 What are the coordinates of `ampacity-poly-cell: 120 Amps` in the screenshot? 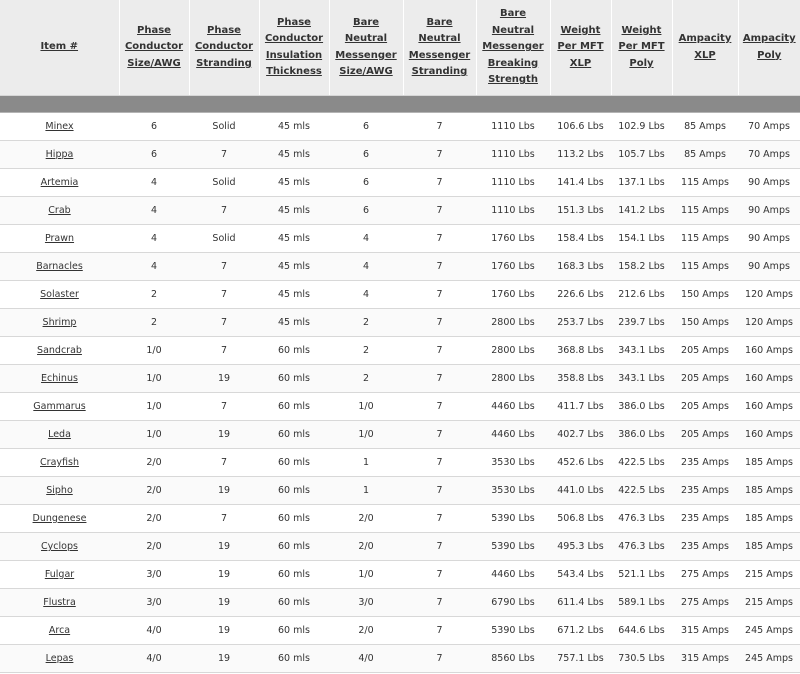 It's located at (769, 322).